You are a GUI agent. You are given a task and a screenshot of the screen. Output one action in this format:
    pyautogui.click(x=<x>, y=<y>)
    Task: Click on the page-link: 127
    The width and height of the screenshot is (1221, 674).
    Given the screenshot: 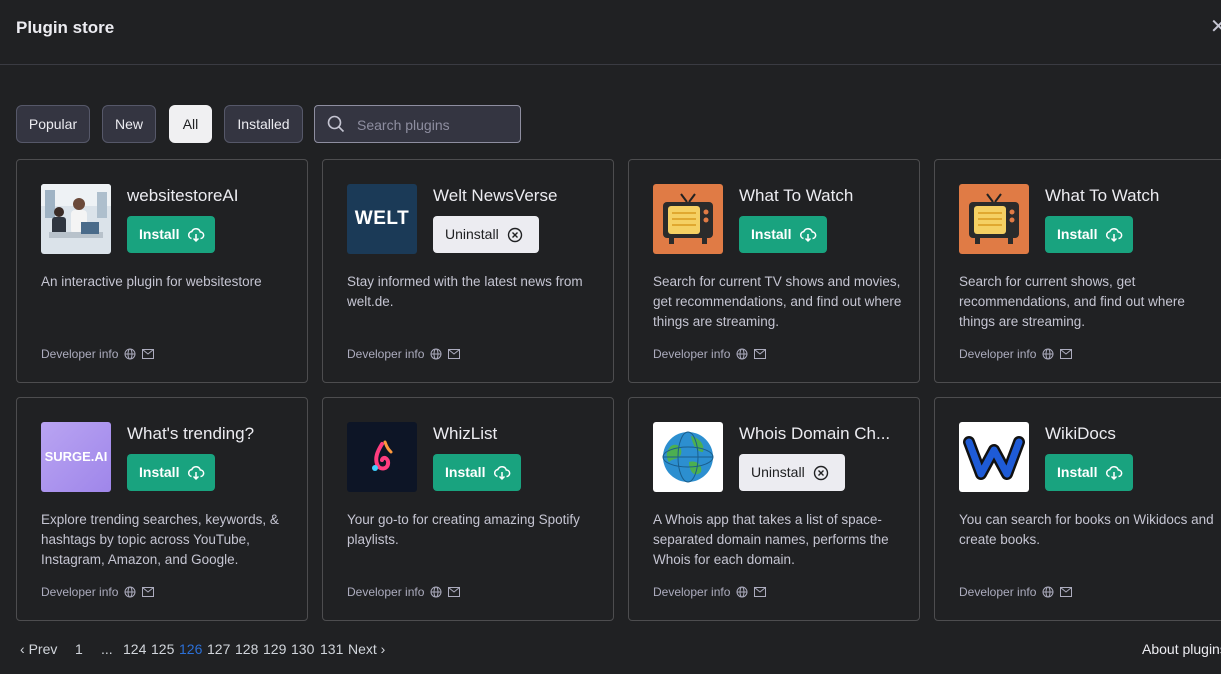 What is the action you would take?
    pyautogui.click(x=218, y=649)
    